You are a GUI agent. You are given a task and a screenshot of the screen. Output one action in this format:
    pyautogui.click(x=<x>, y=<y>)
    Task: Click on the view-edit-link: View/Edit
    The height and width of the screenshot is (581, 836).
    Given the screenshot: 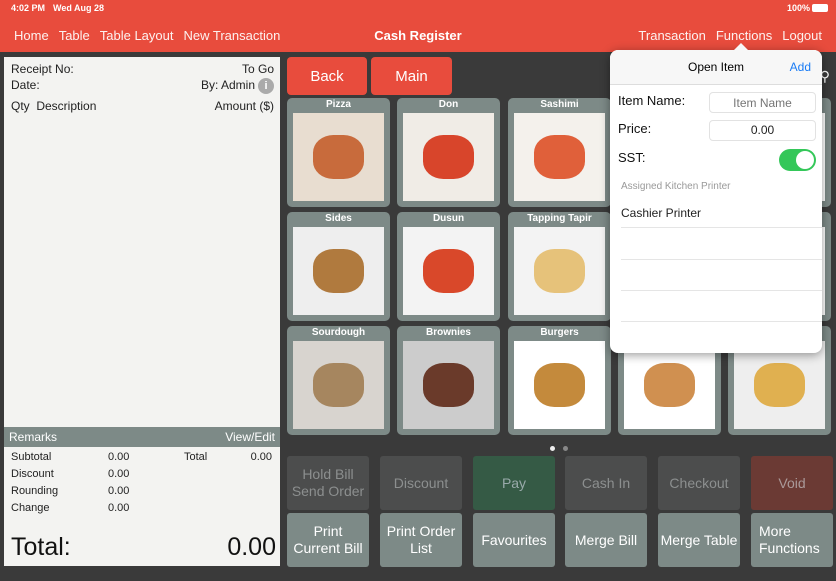 What is the action you would take?
    pyautogui.click(x=250, y=437)
    